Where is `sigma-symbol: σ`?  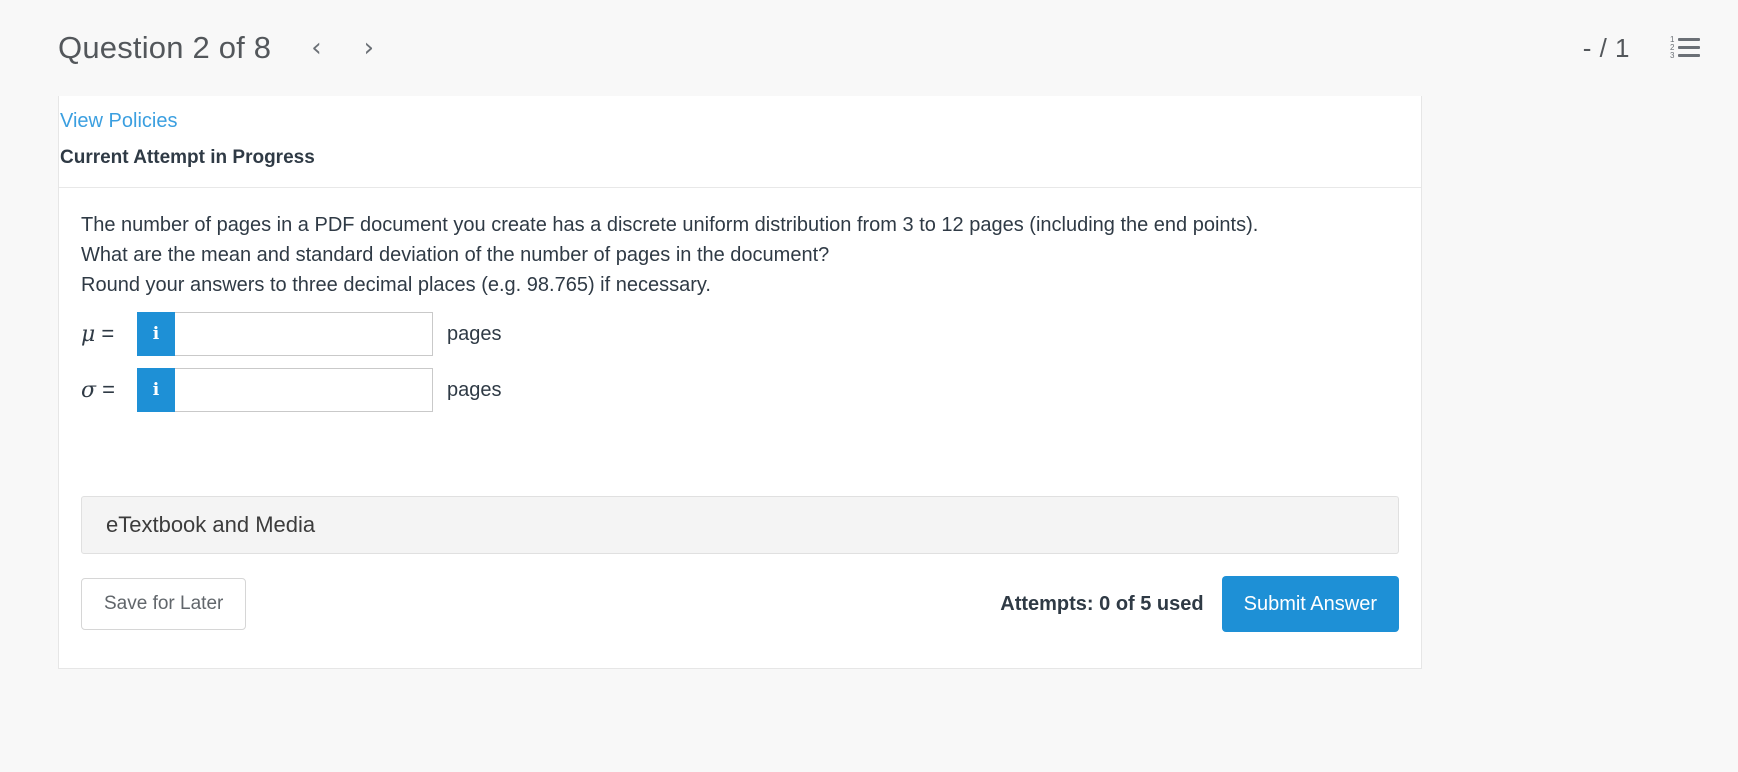 sigma-symbol: σ is located at coordinates (89, 390).